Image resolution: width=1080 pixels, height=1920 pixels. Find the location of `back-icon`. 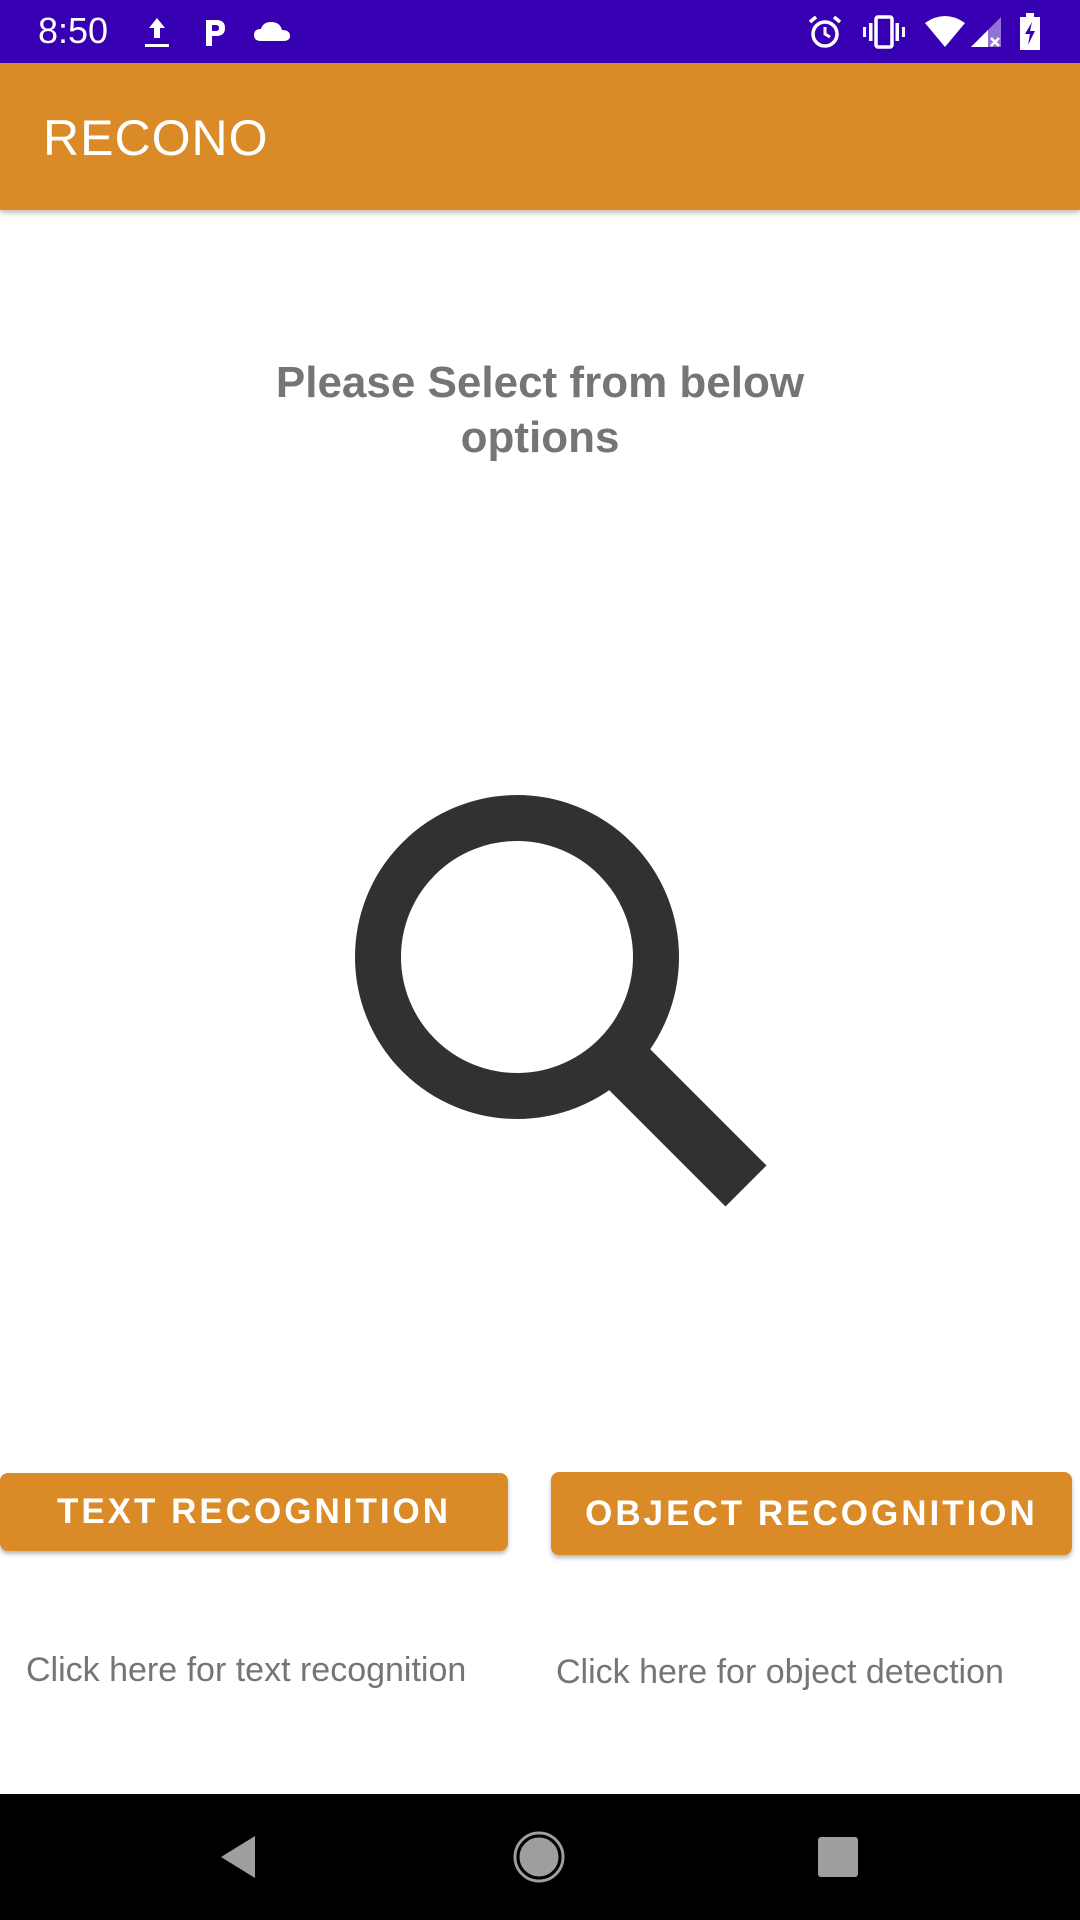

back-icon is located at coordinates (238, 1857).